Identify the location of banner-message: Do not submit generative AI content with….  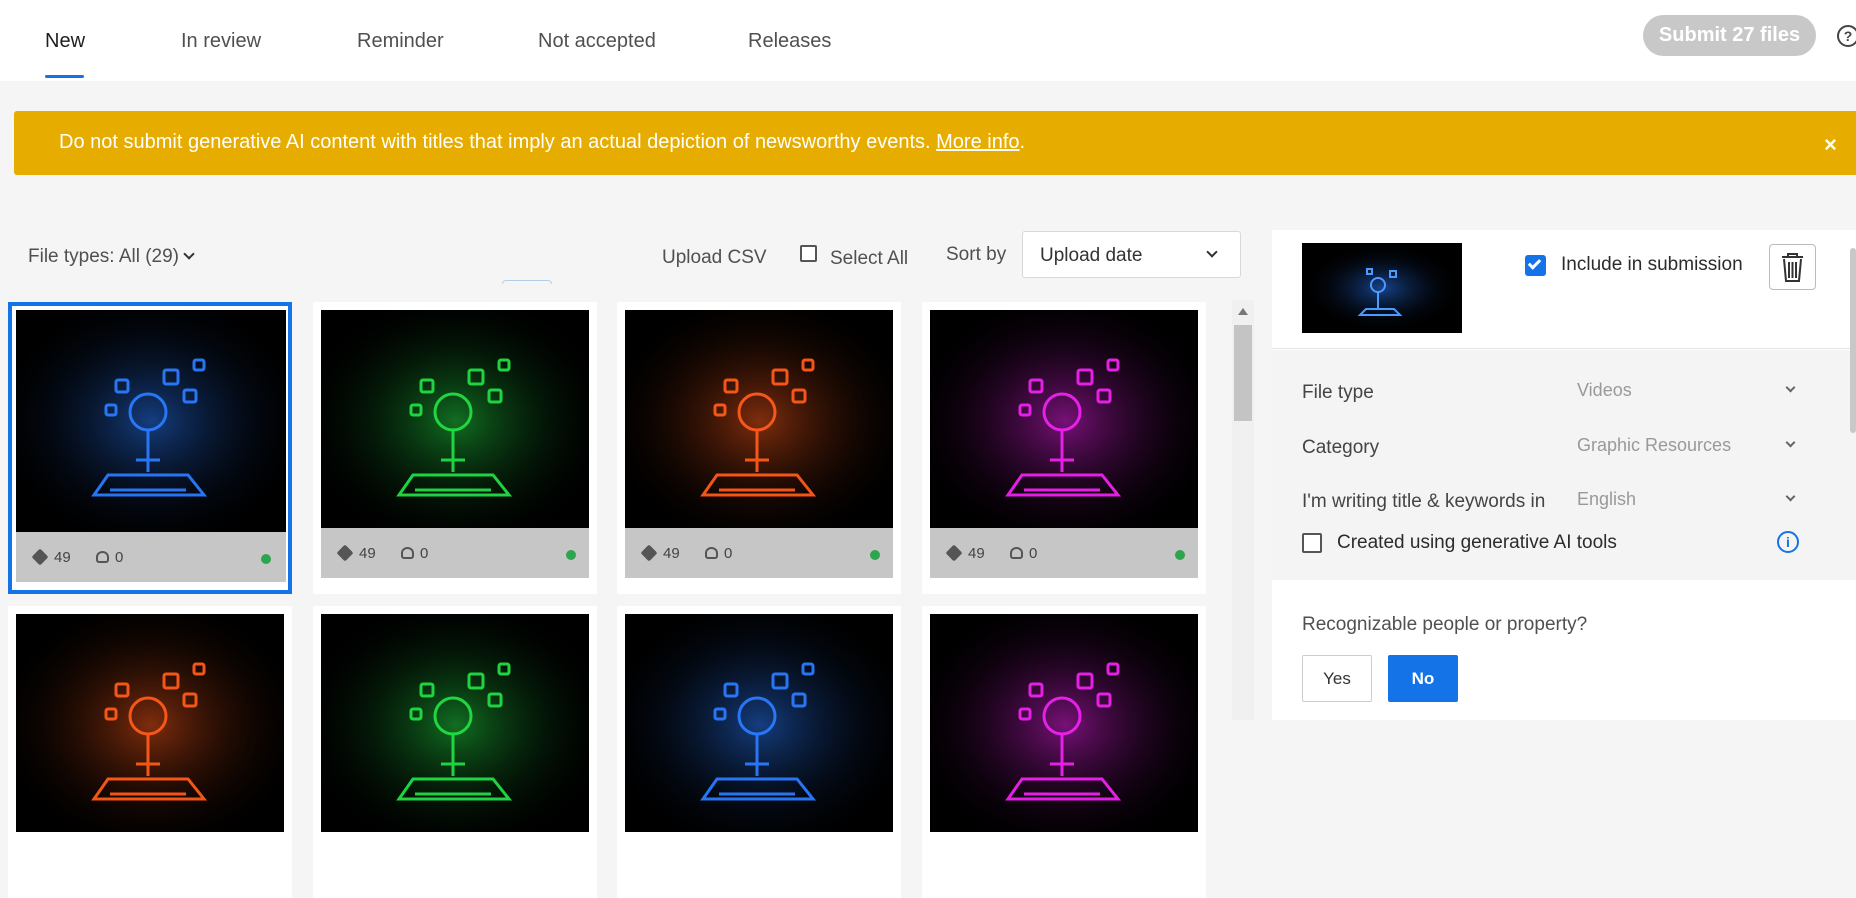
(542, 142).